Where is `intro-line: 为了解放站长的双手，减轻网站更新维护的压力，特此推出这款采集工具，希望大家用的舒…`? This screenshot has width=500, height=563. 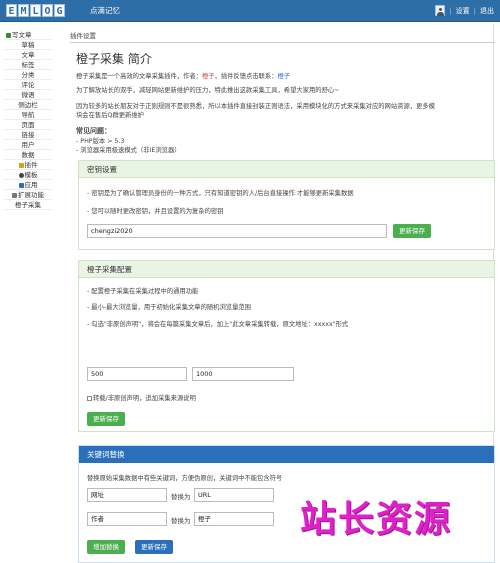
intro-line: 为了解放站长的双手，减轻网站更新维护的压力，特此推出这款采集工具，希望大家用的舒… is located at coordinates (208, 90).